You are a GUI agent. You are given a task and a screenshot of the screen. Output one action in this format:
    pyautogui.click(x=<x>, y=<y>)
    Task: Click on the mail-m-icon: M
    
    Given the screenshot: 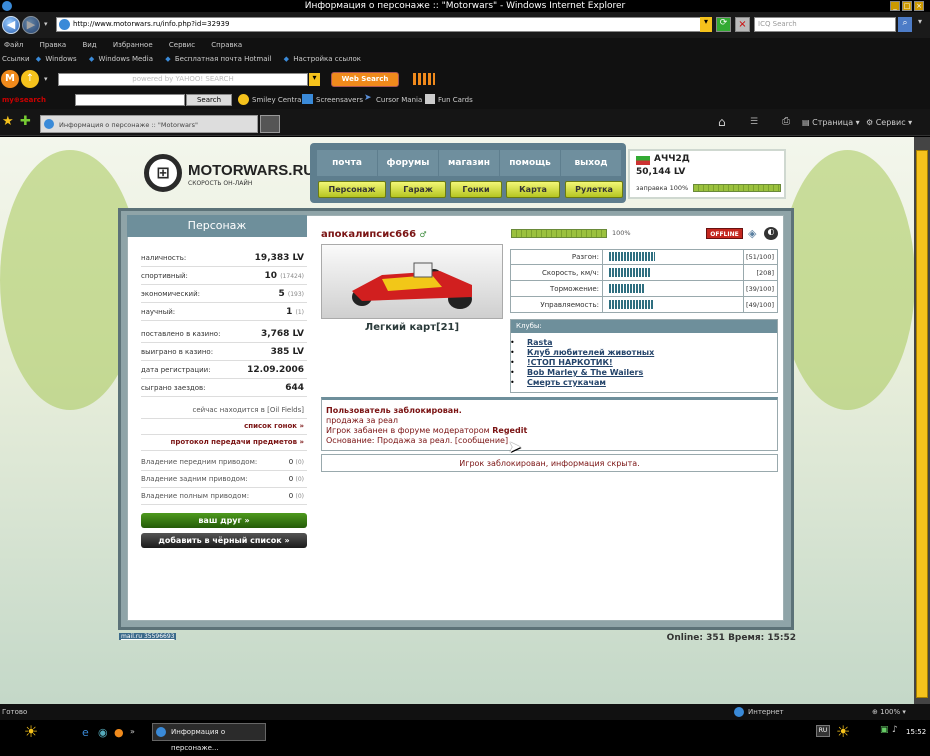 What is the action you would take?
    pyautogui.click(x=10, y=79)
    